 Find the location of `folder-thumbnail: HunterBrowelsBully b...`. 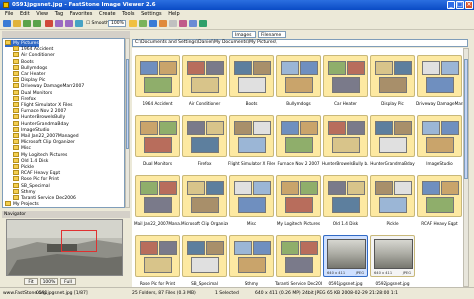

folder-thumbnail: HunterBrowelsBully b... is located at coordinates (345, 140).